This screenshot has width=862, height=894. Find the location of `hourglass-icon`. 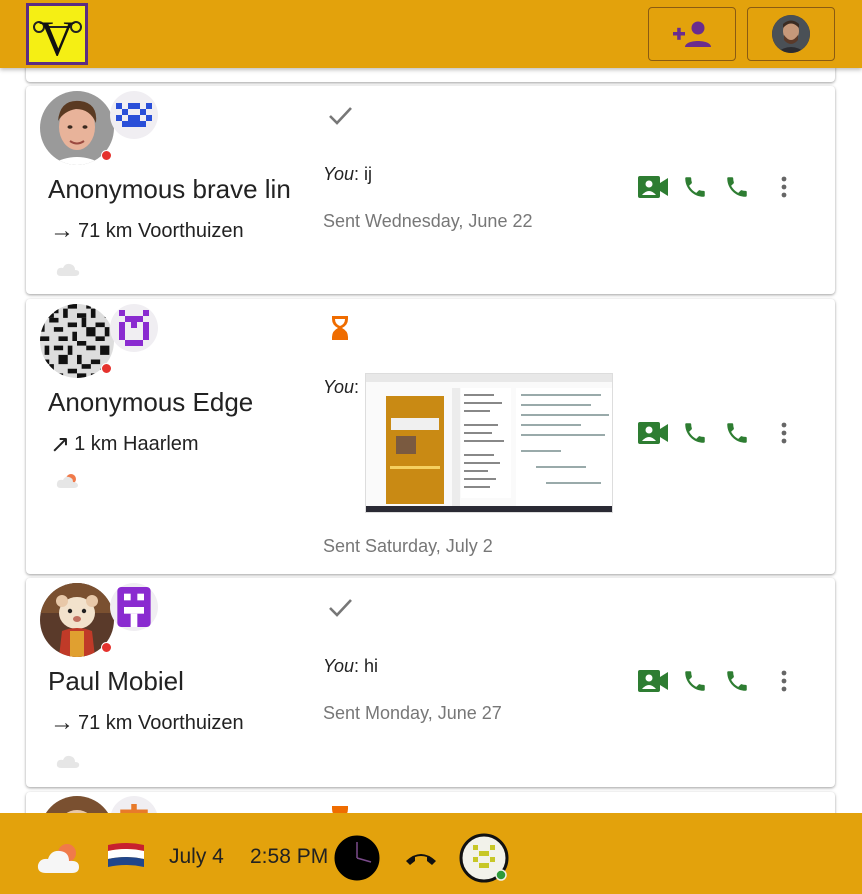

hourglass-icon is located at coordinates (340, 328).